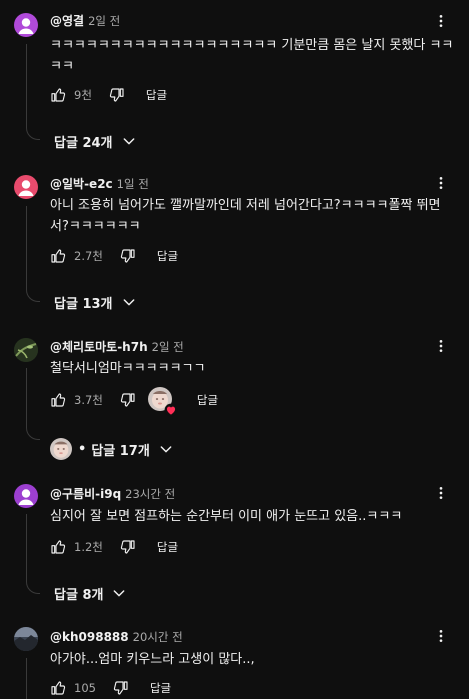  I want to click on like-count: 105, so click(85, 688).